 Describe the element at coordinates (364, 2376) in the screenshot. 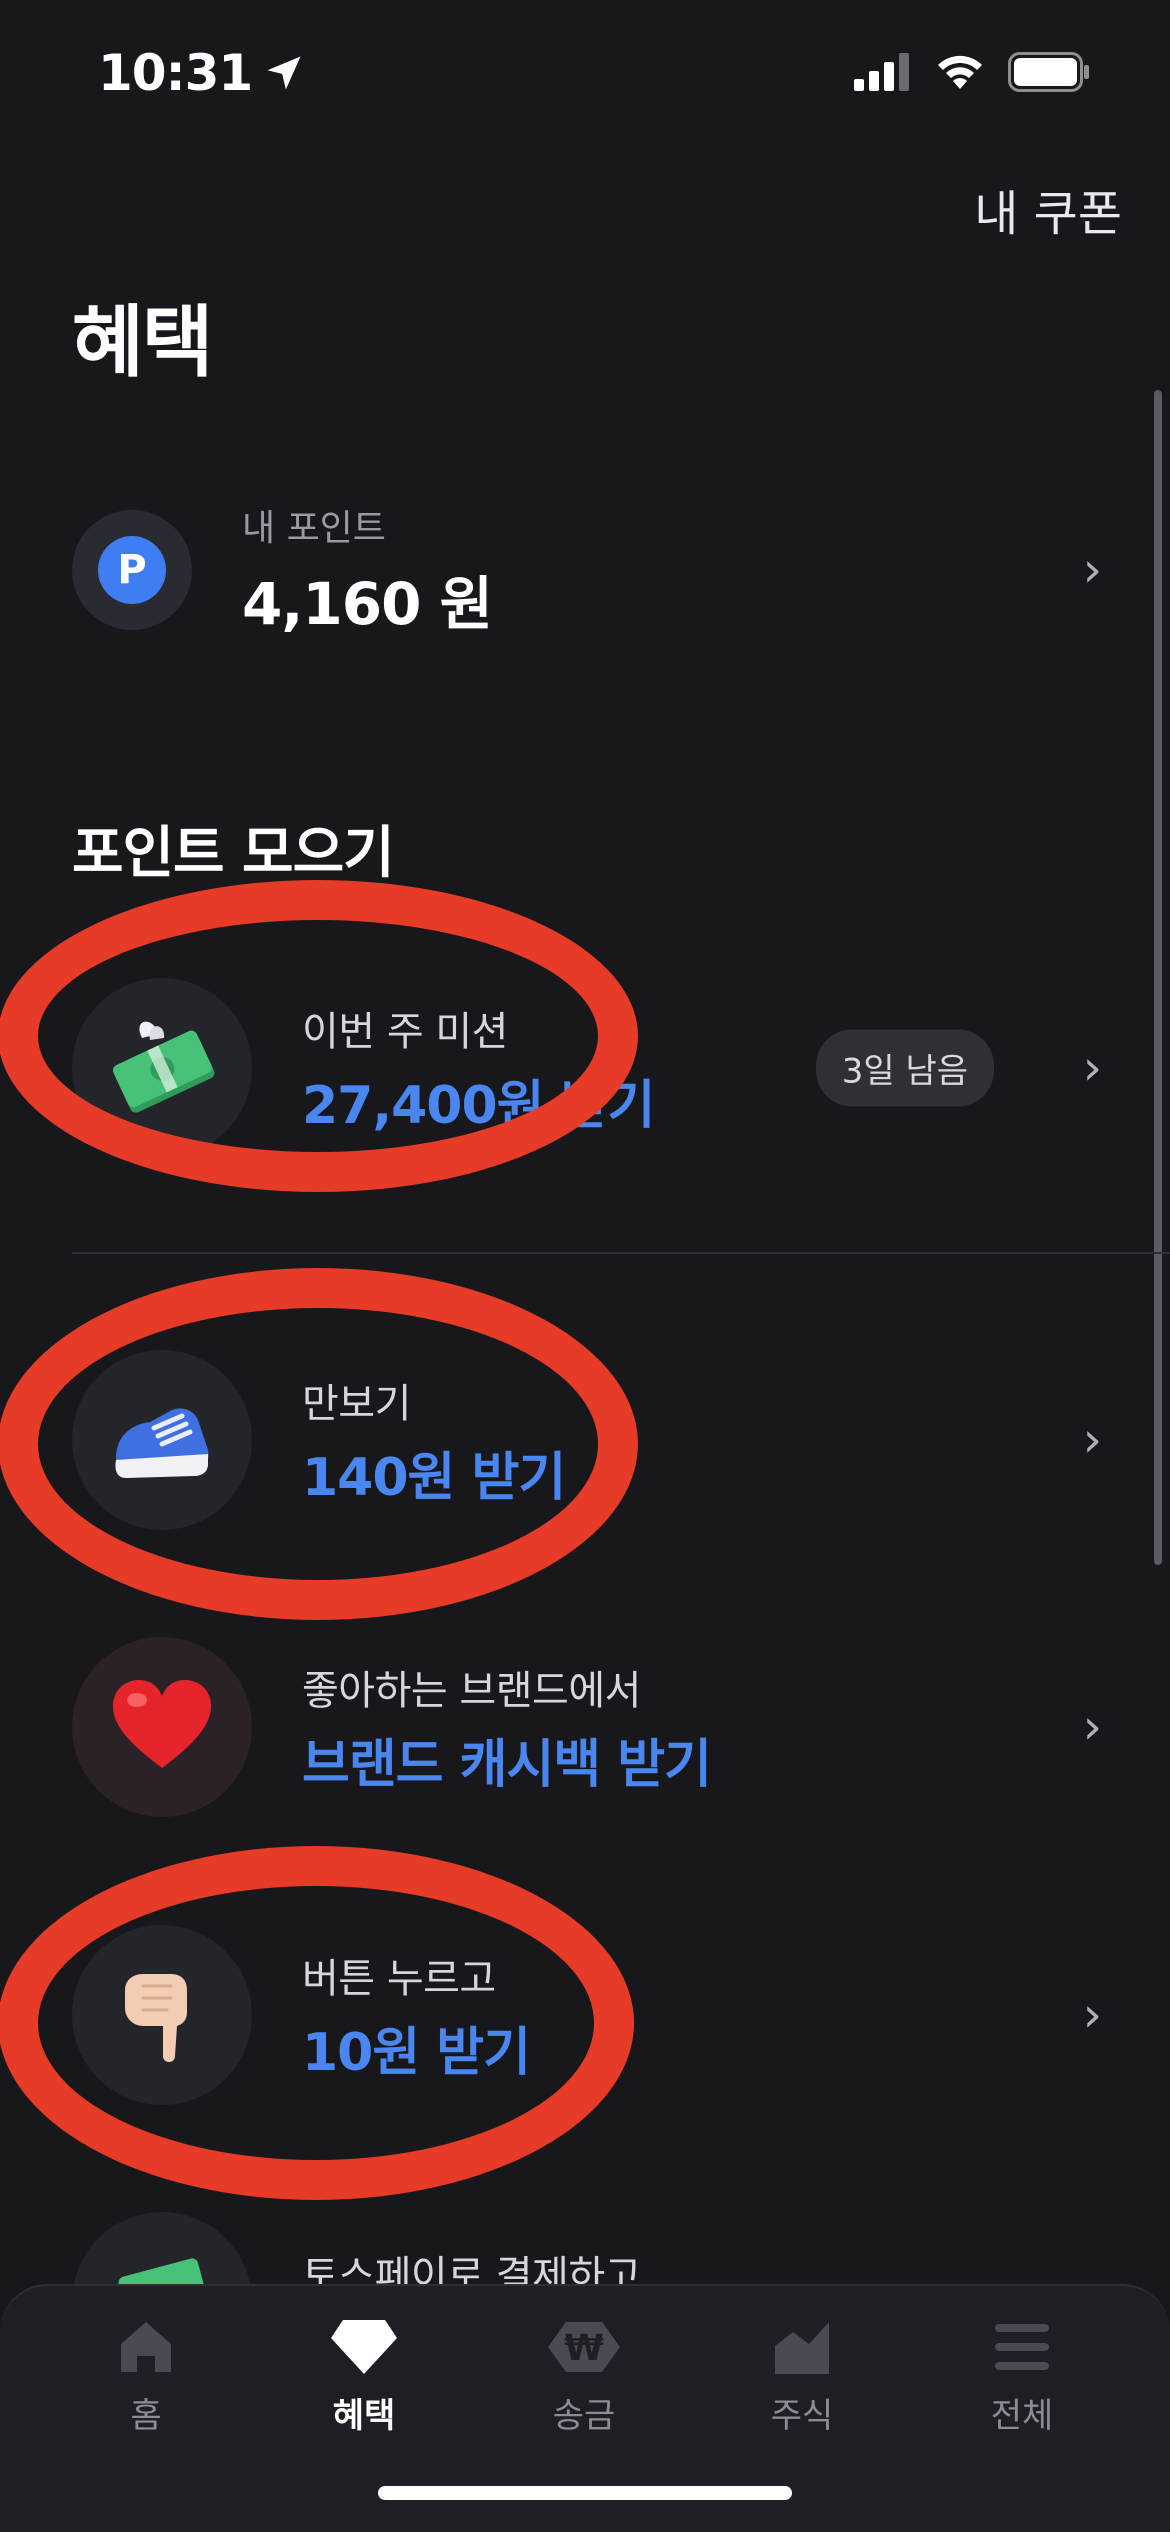

I see `tab-benefits: 혜택` at that location.